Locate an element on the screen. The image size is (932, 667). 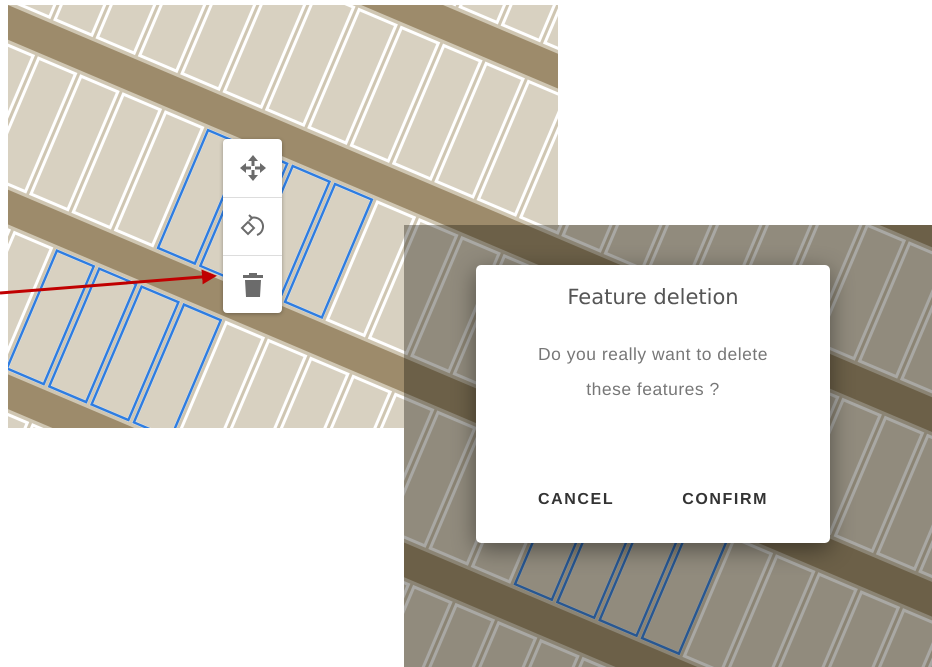
move-arrows-icon is located at coordinates (252, 168).